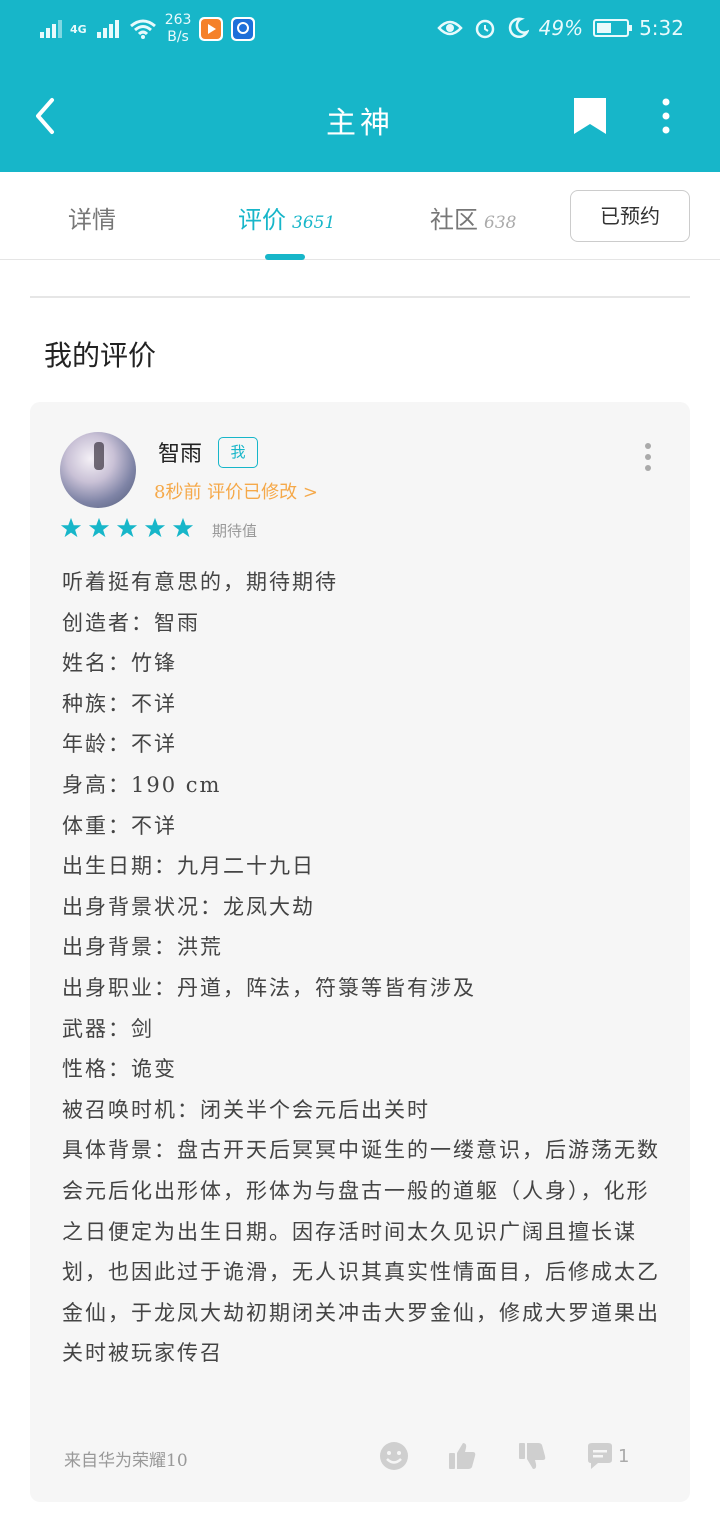 This screenshot has width=720, height=1520. What do you see at coordinates (178, 28) in the screenshot?
I see `network-speed: 263 B/s` at bounding box center [178, 28].